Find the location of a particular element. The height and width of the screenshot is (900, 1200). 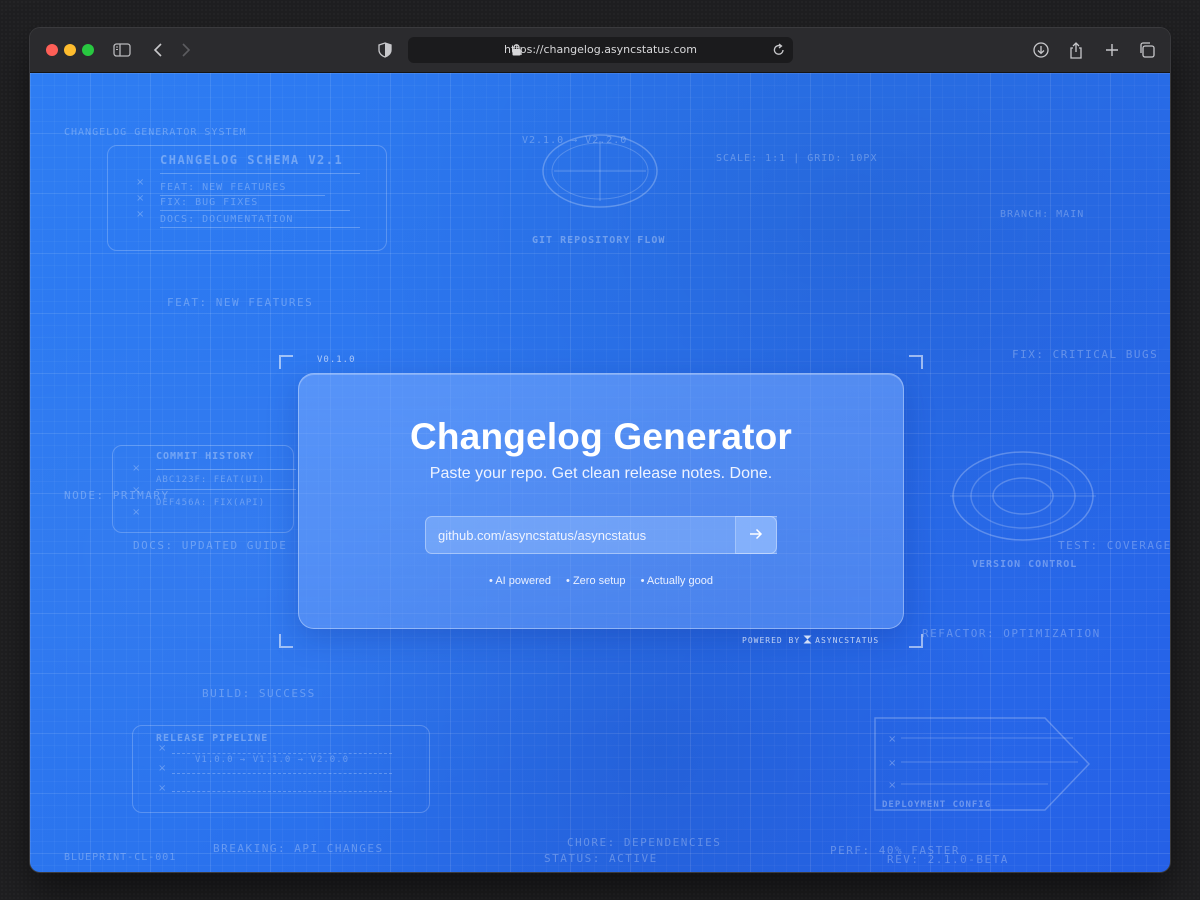

commit-history-title: Commit History is located at coordinates (205, 456).